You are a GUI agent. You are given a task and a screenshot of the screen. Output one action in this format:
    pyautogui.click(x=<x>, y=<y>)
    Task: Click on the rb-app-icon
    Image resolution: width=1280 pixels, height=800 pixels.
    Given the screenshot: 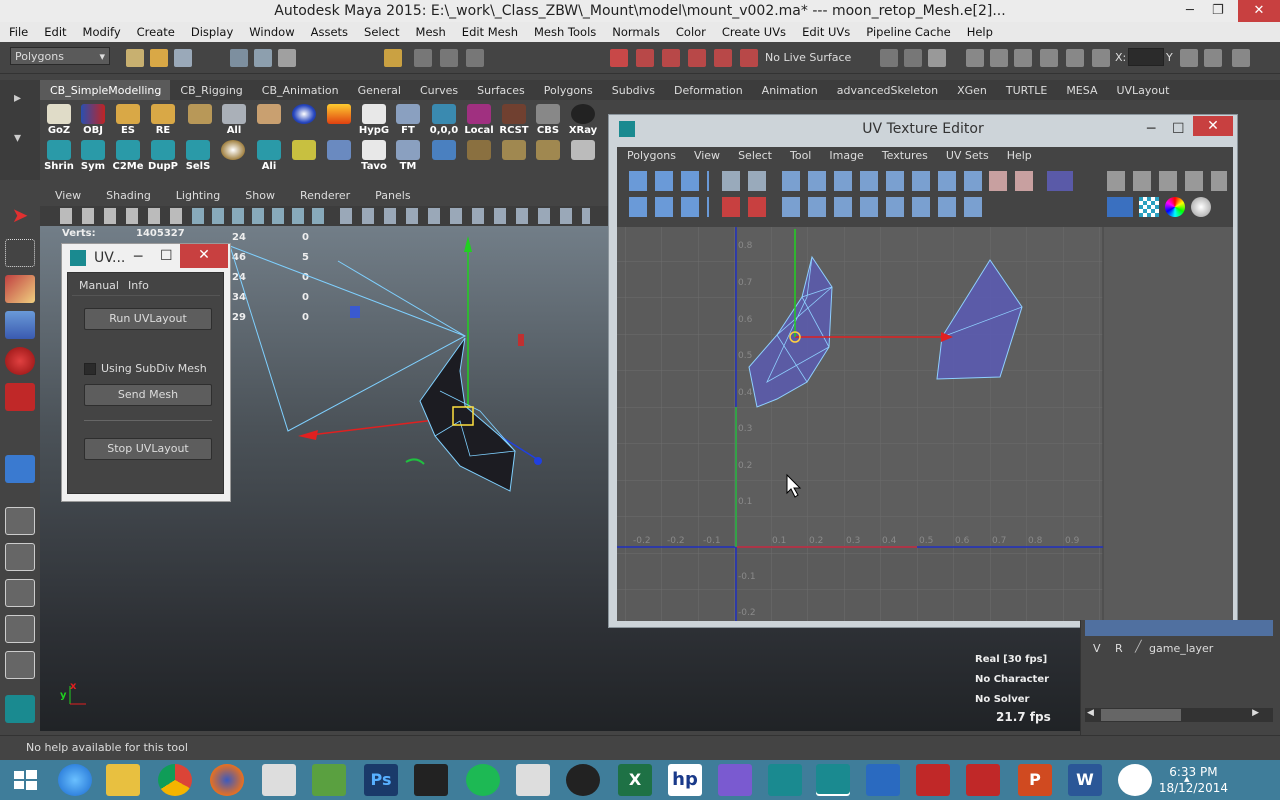 What is the action you would take?
    pyautogui.click(x=883, y=780)
    